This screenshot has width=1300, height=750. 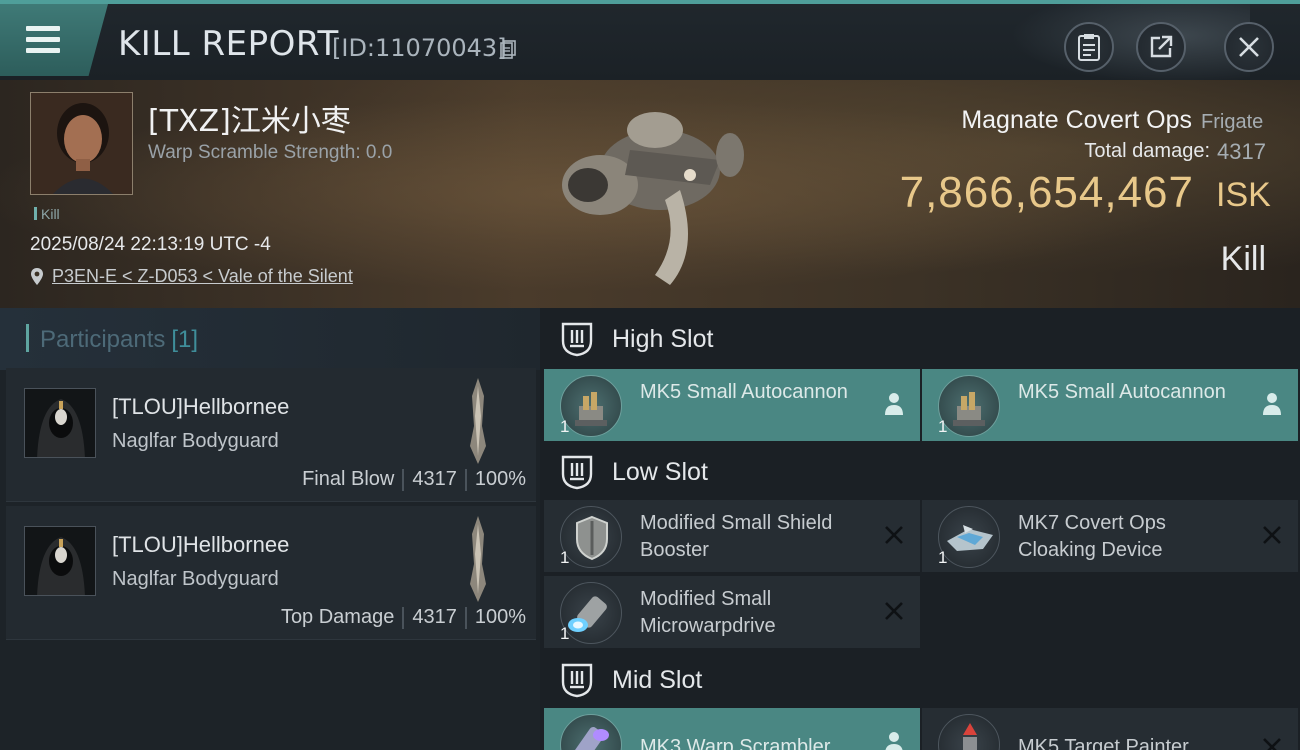 I want to click on total-damage-value: 4317, so click(x=1241, y=151).